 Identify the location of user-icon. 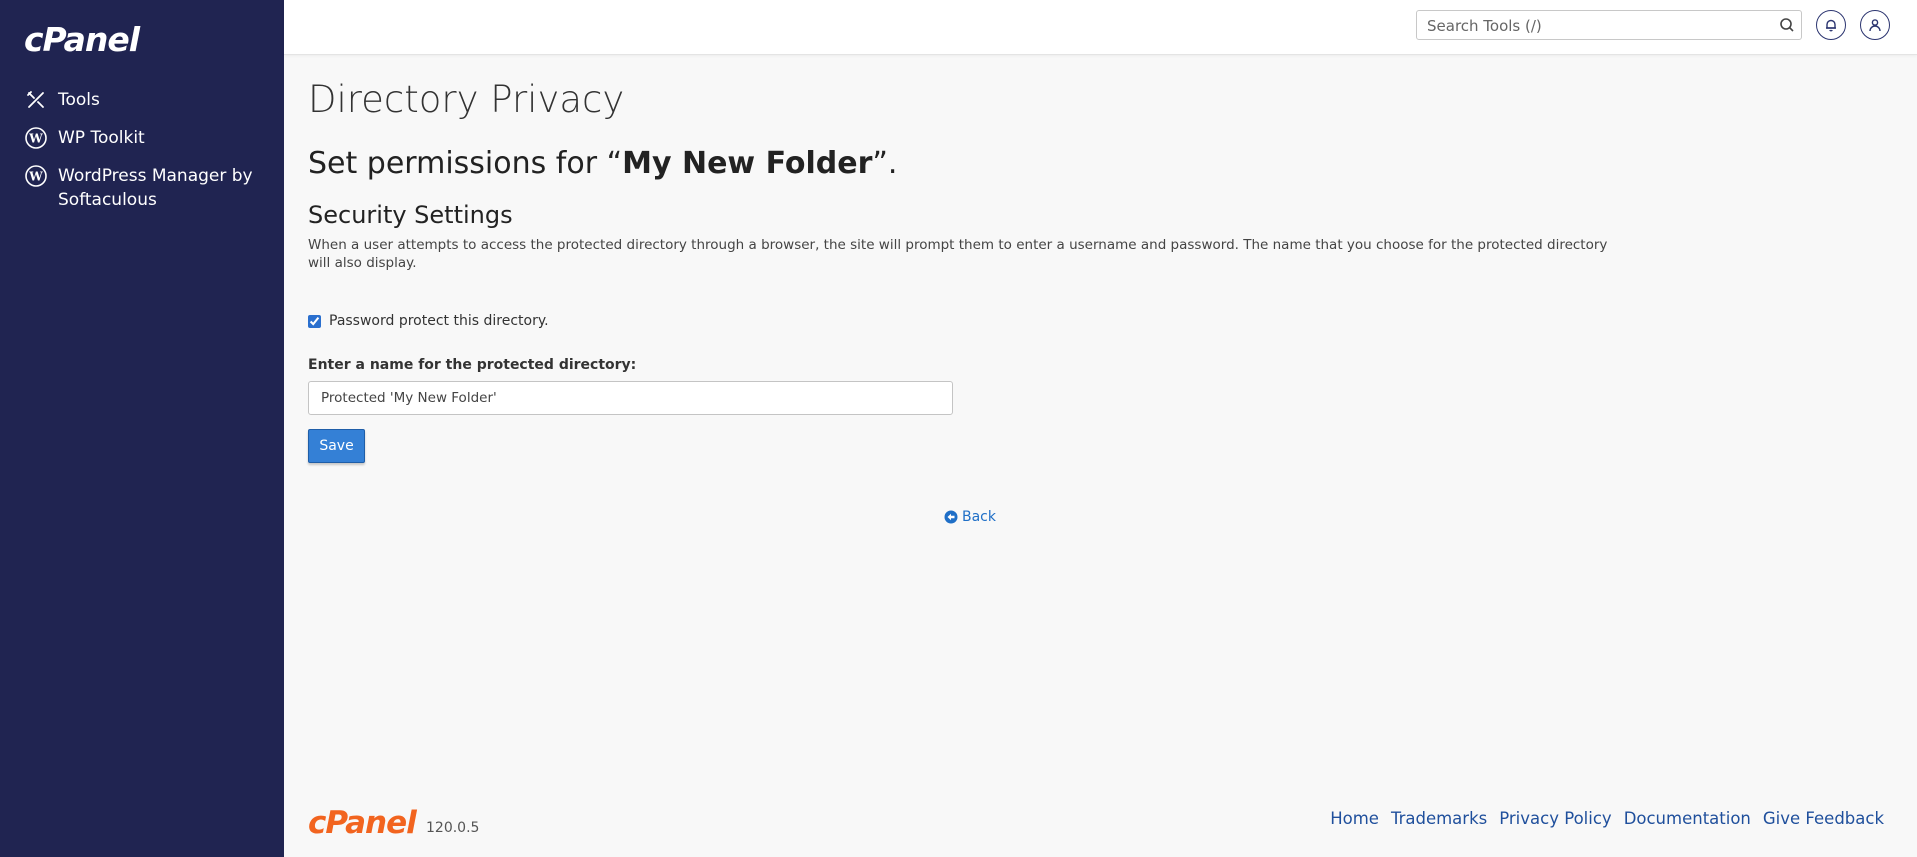
(1875, 25).